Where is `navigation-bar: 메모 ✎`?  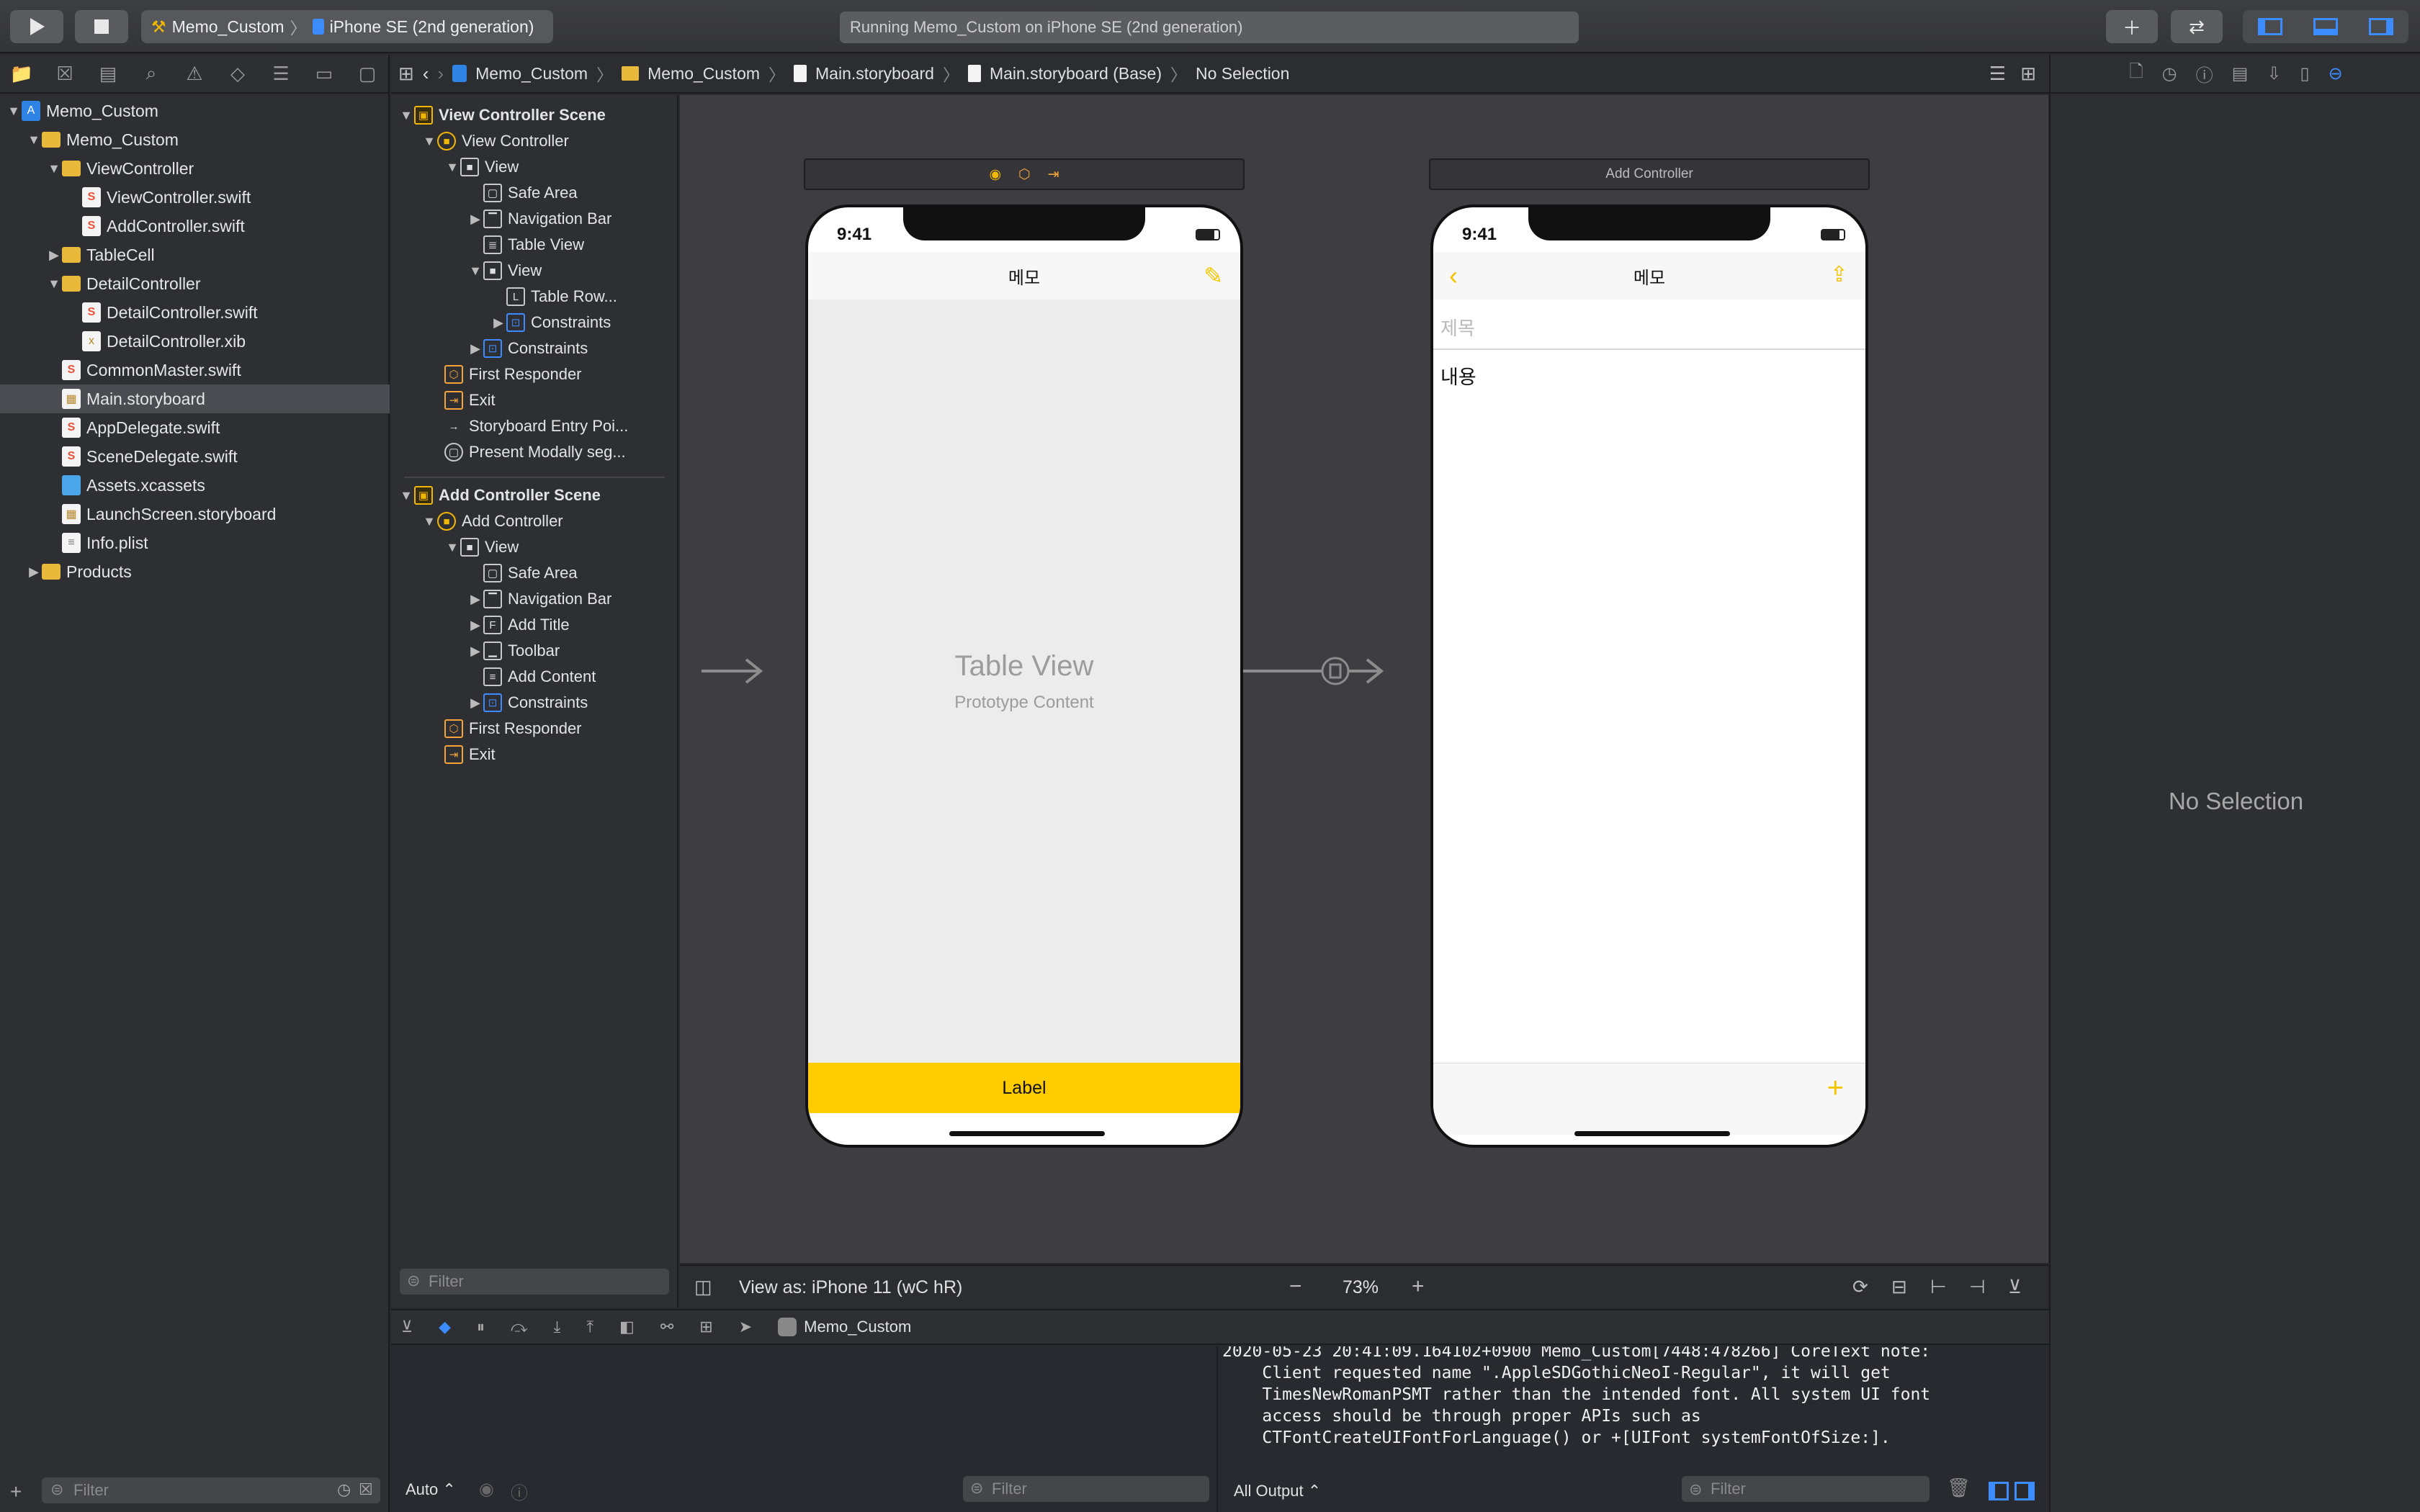 navigation-bar: 메모 ✎ is located at coordinates (1024, 276).